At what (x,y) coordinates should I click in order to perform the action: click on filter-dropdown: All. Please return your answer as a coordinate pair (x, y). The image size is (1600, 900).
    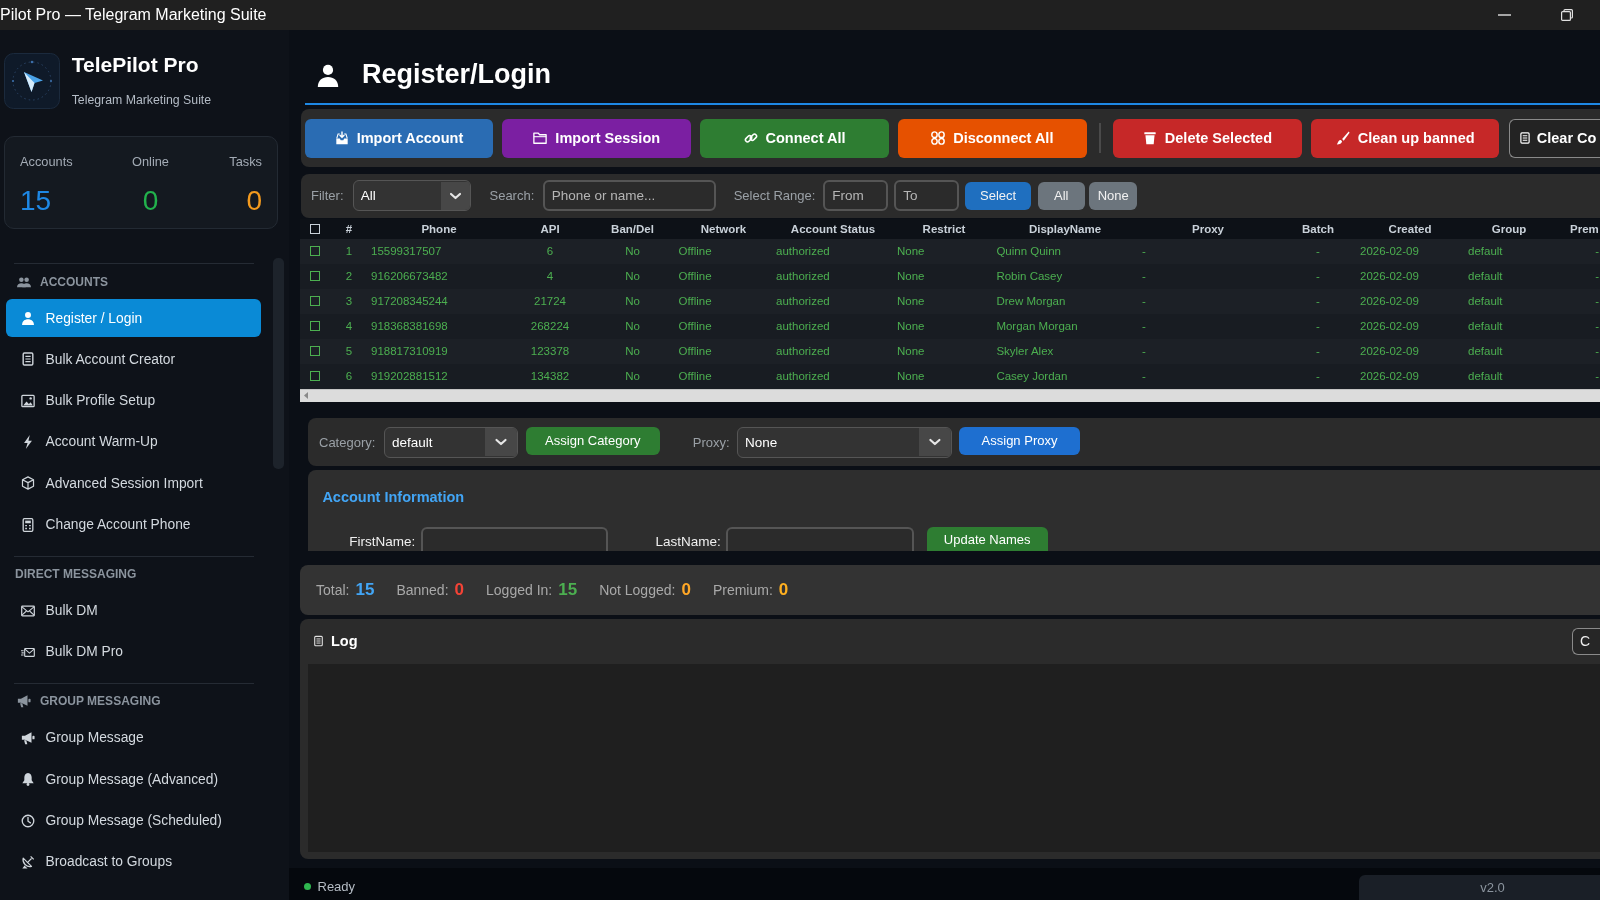
    Looking at the image, I should click on (412, 196).